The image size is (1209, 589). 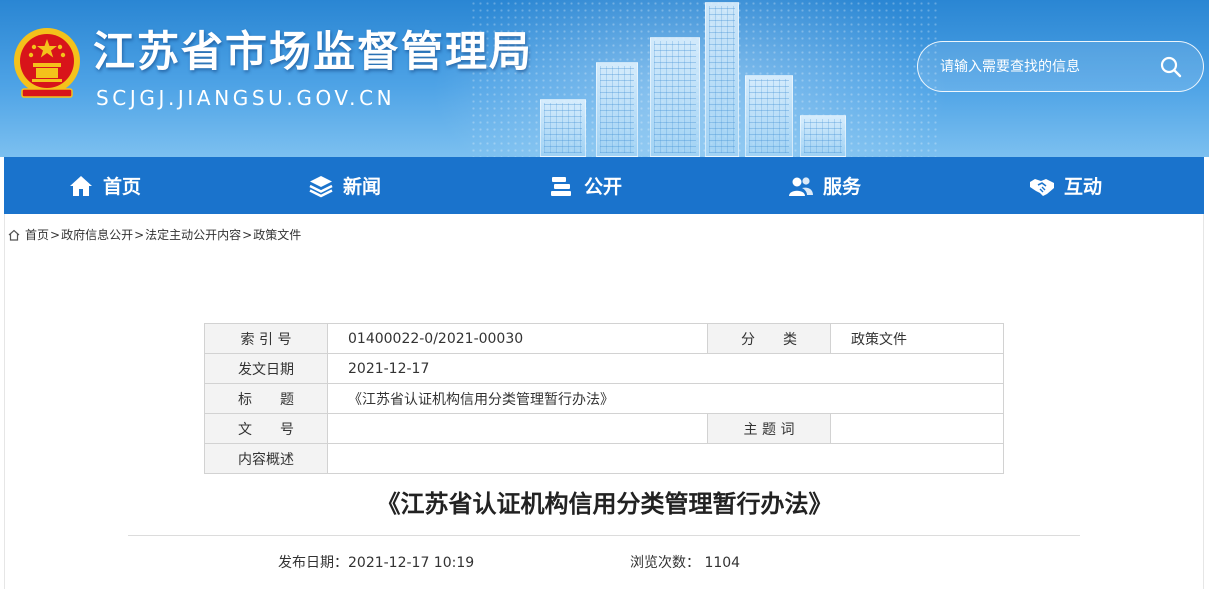 What do you see at coordinates (1045, 67) in the screenshot?
I see `search-input` at bounding box center [1045, 67].